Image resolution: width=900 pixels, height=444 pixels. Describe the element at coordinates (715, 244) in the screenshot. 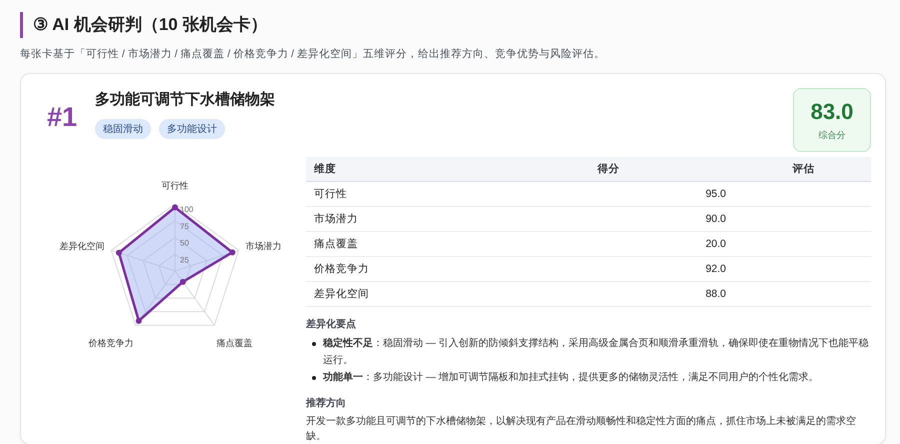

I see `table-cell-text: 20.0` at that location.